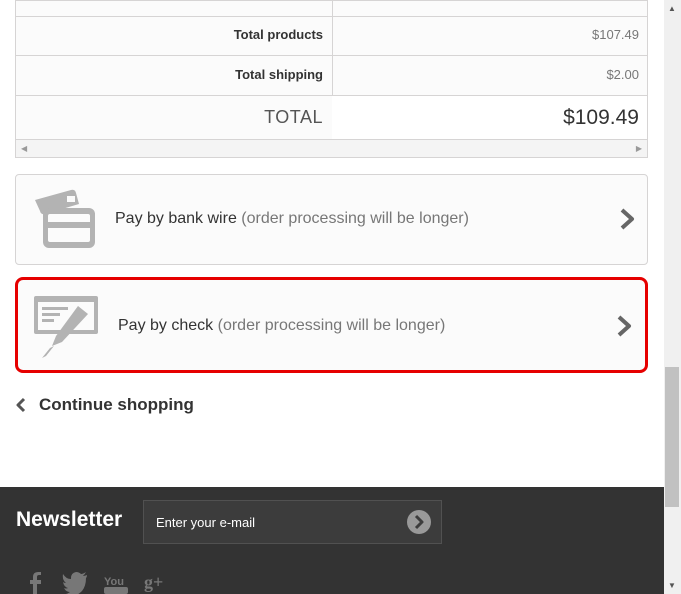  What do you see at coordinates (116, 404) in the screenshot?
I see `continue-shopping-label: Continue shopping` at bounding box center [116, 404].